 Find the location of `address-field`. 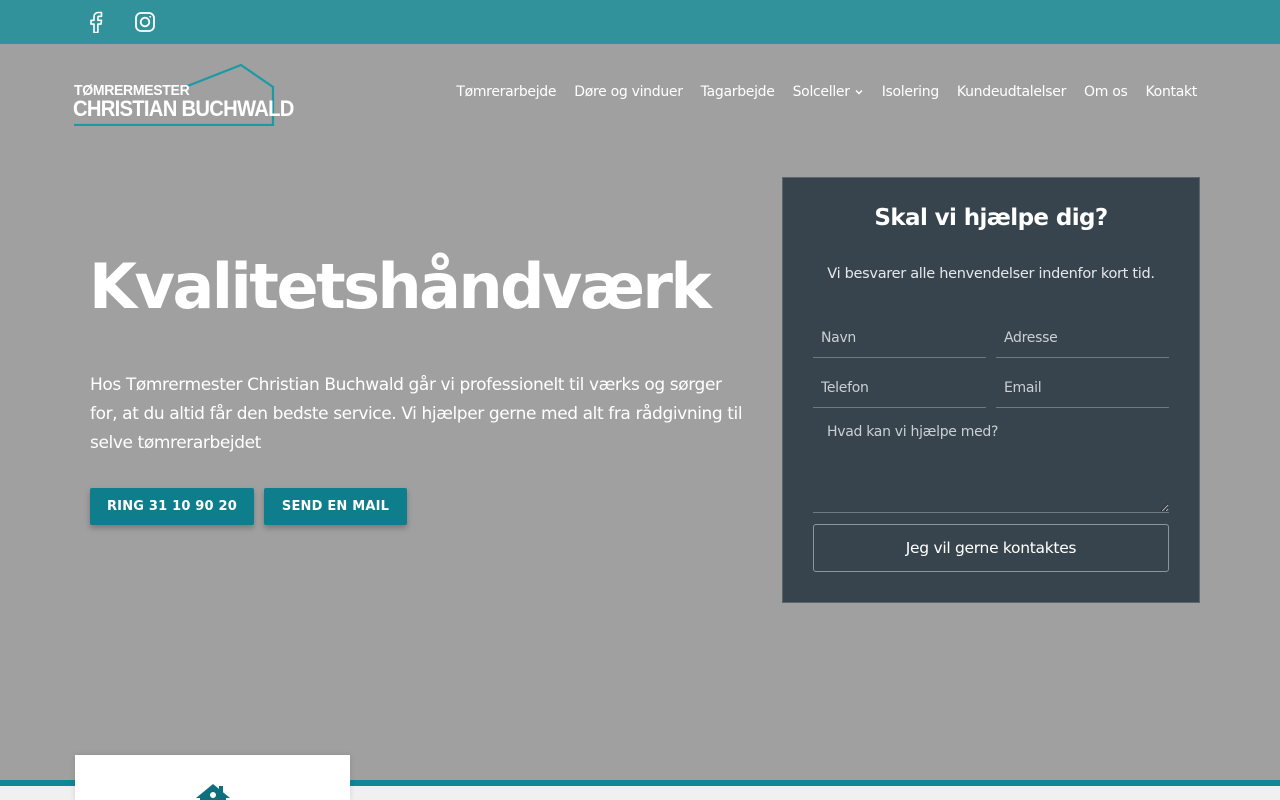

address-field is located at coordinates (1082, 338).